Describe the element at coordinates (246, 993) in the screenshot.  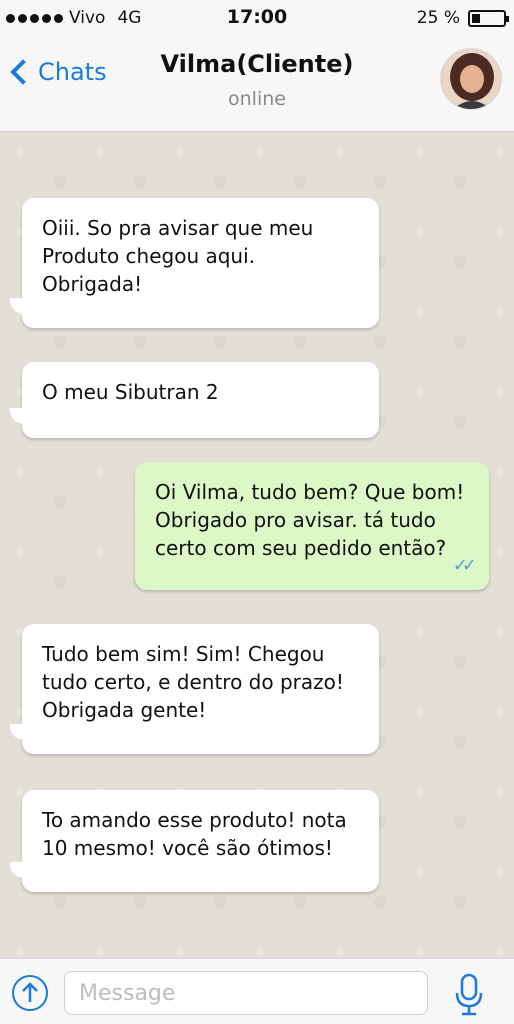
I see `message-input` at that location.